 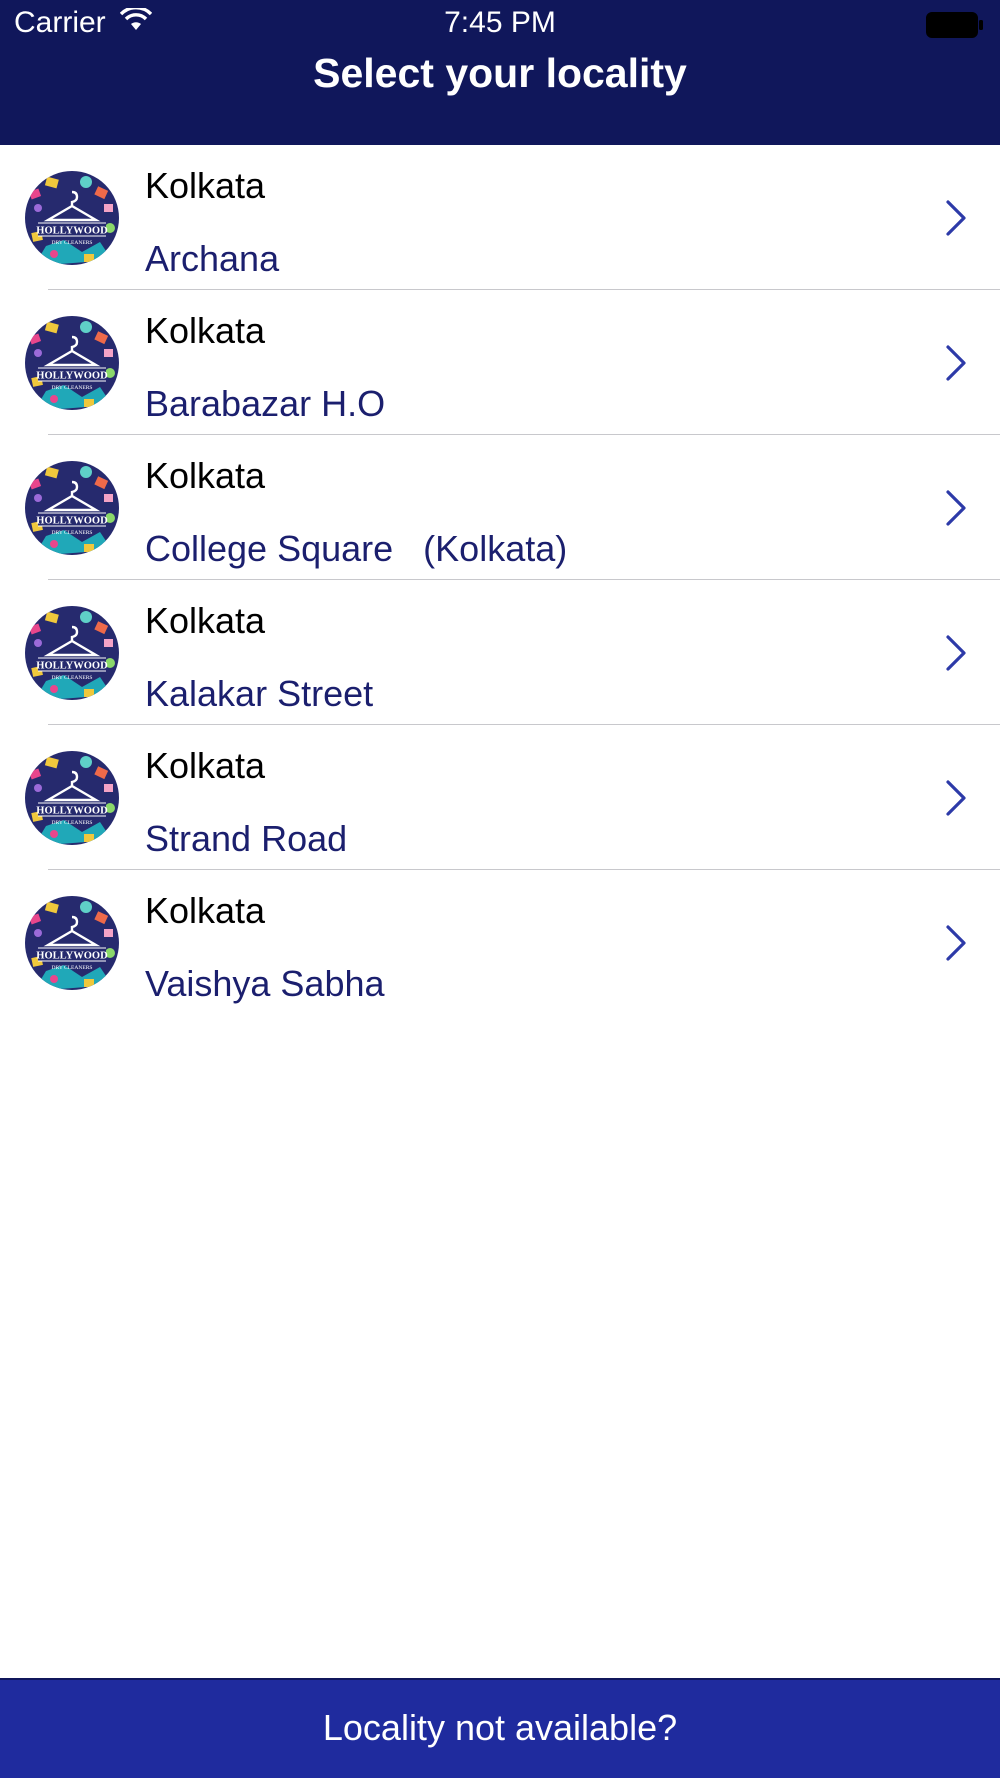 I want to click on status-bar: Carrier 7:45 PM, so click(x=500, y=24).